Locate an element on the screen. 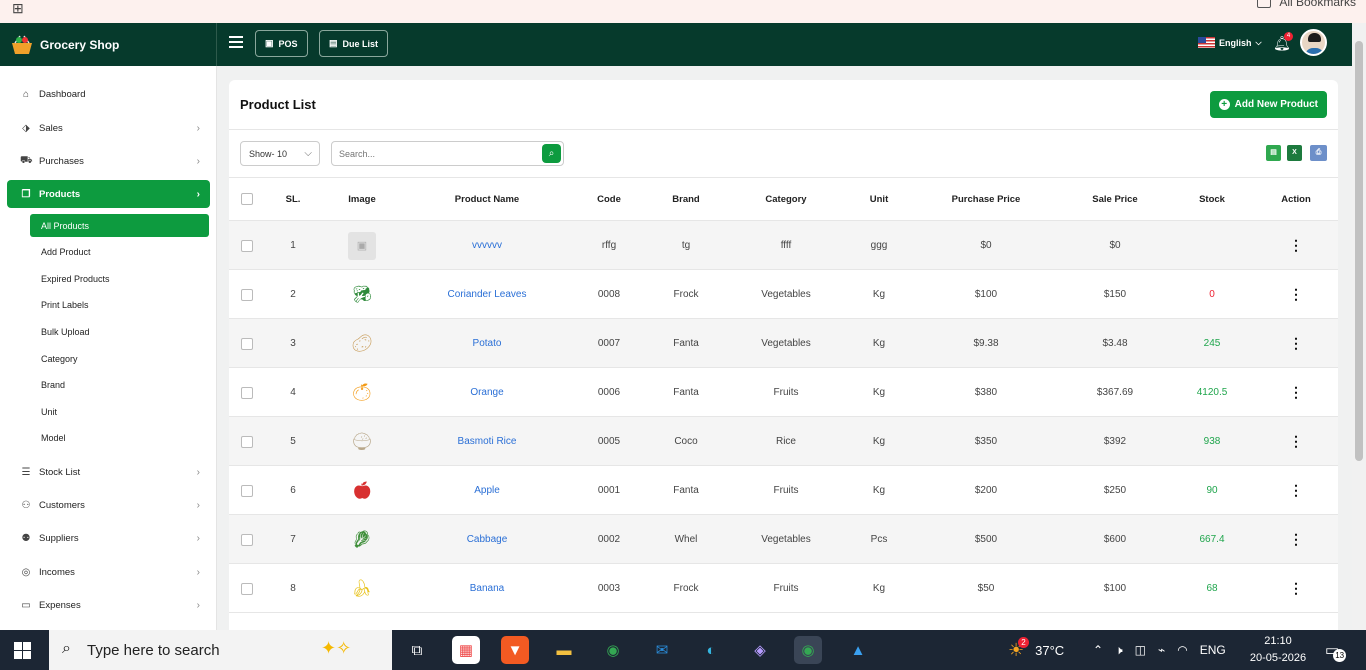  header-stock: Stock is located at coordinates (1212, 199).